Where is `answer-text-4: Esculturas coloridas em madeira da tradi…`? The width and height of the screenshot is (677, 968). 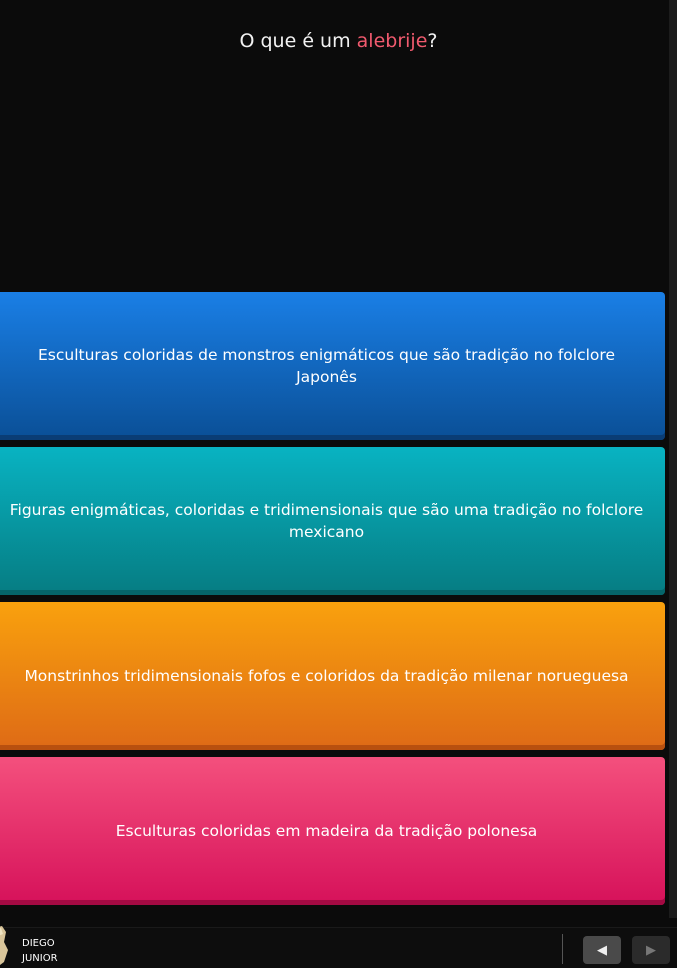 answer-text-4: Esculturas coloridas em madeira da tradi… is located at coordinates (326, 831).